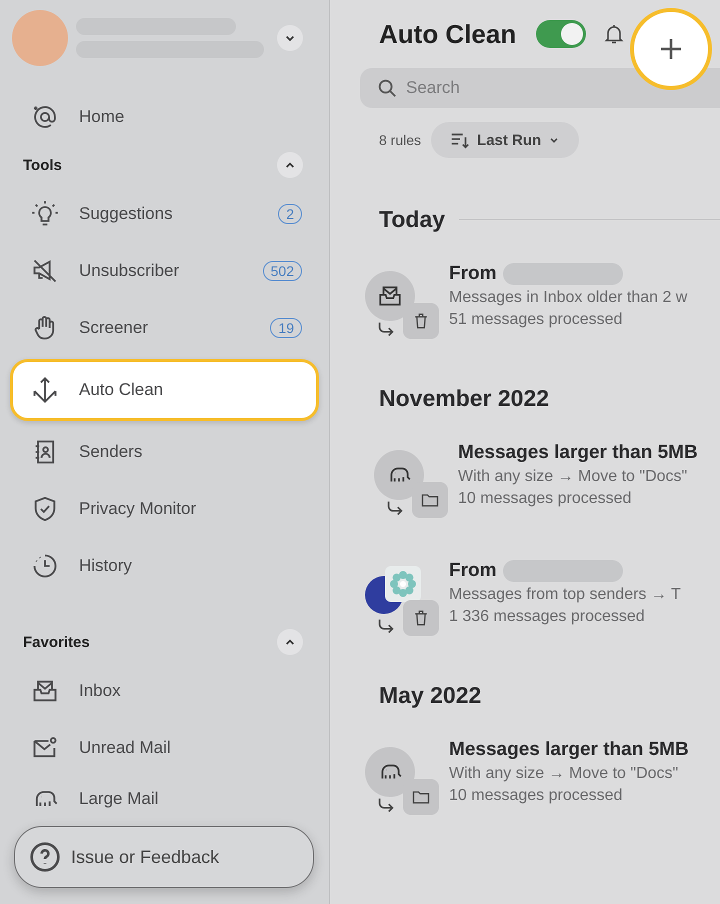 This screenshot has width=720, height=904. Describe the element at coordinates (547, 617) in the screenshot. I see `processed-count: 1 336 messages processed` at that location.